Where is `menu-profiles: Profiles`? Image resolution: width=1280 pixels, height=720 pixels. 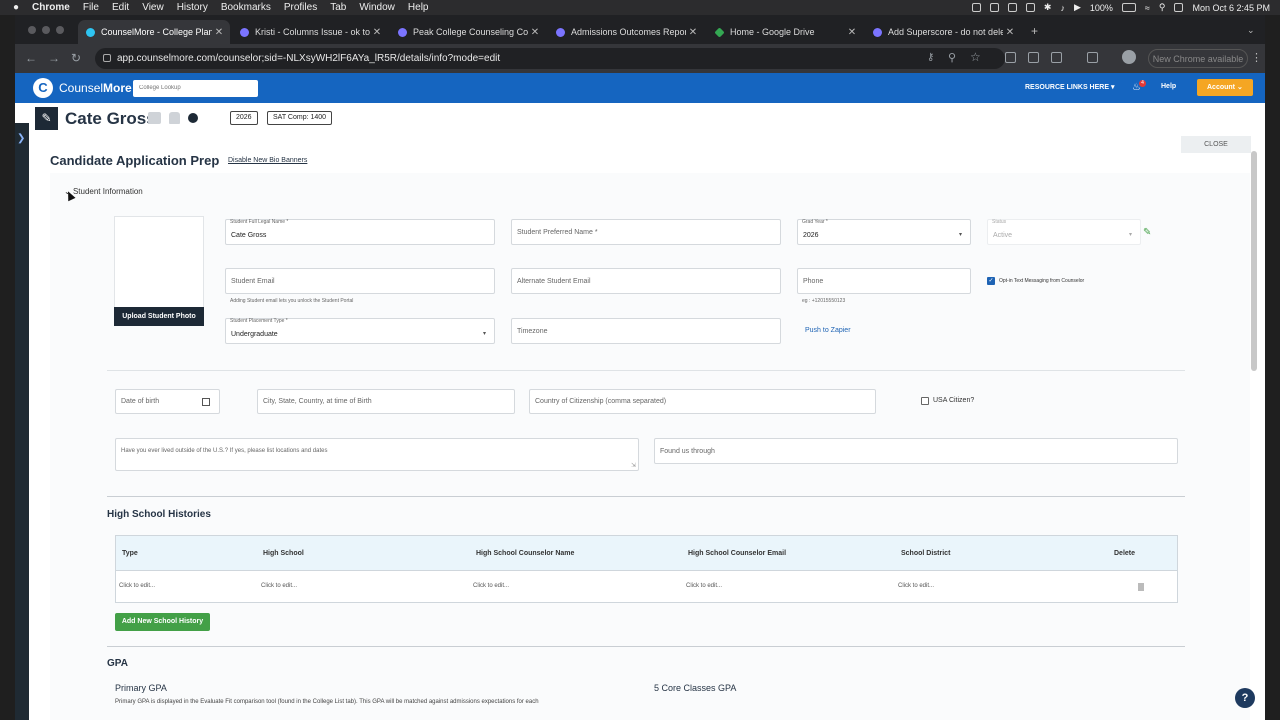
menu-profiles: Profiles is located at coordinates (300, 7).